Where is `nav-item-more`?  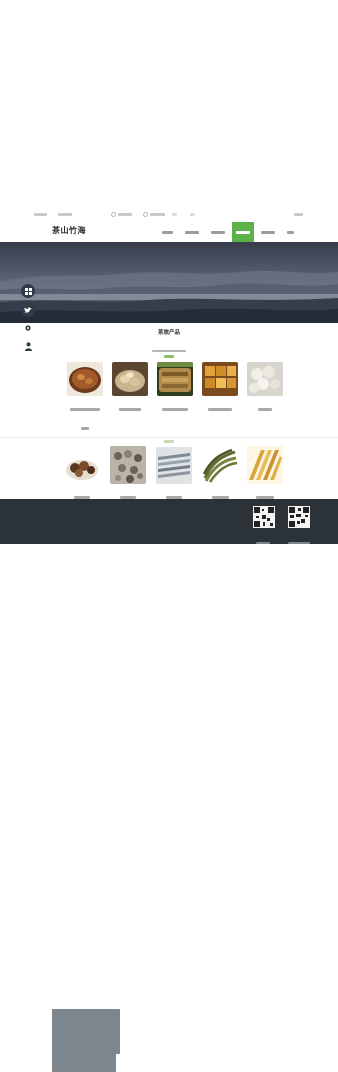
nav-item-more is located at coordinates (290, 232).